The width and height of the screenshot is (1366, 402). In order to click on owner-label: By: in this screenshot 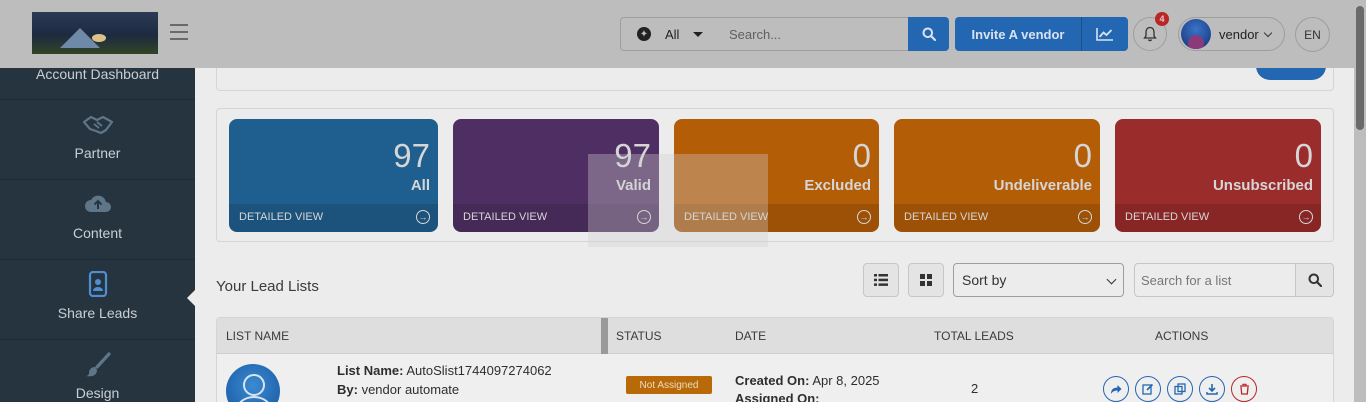, I will do `click(347, 389)`.